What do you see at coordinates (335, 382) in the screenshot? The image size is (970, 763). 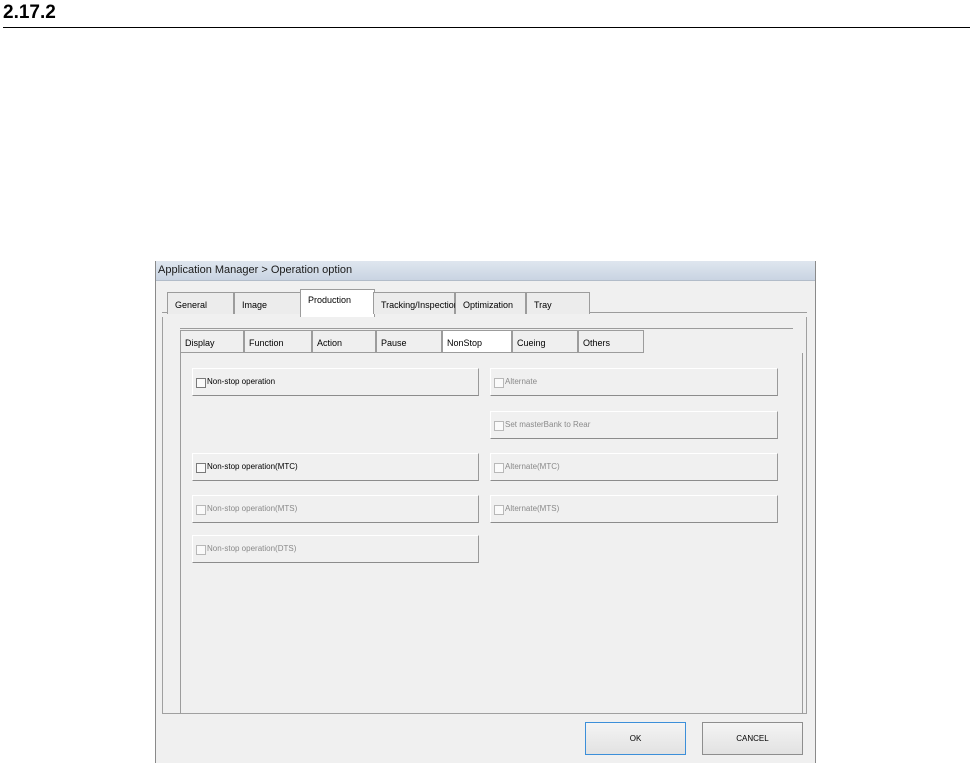 I see `nonstop-operation-option: Non-stop operation` at bounding box center [335, 382].